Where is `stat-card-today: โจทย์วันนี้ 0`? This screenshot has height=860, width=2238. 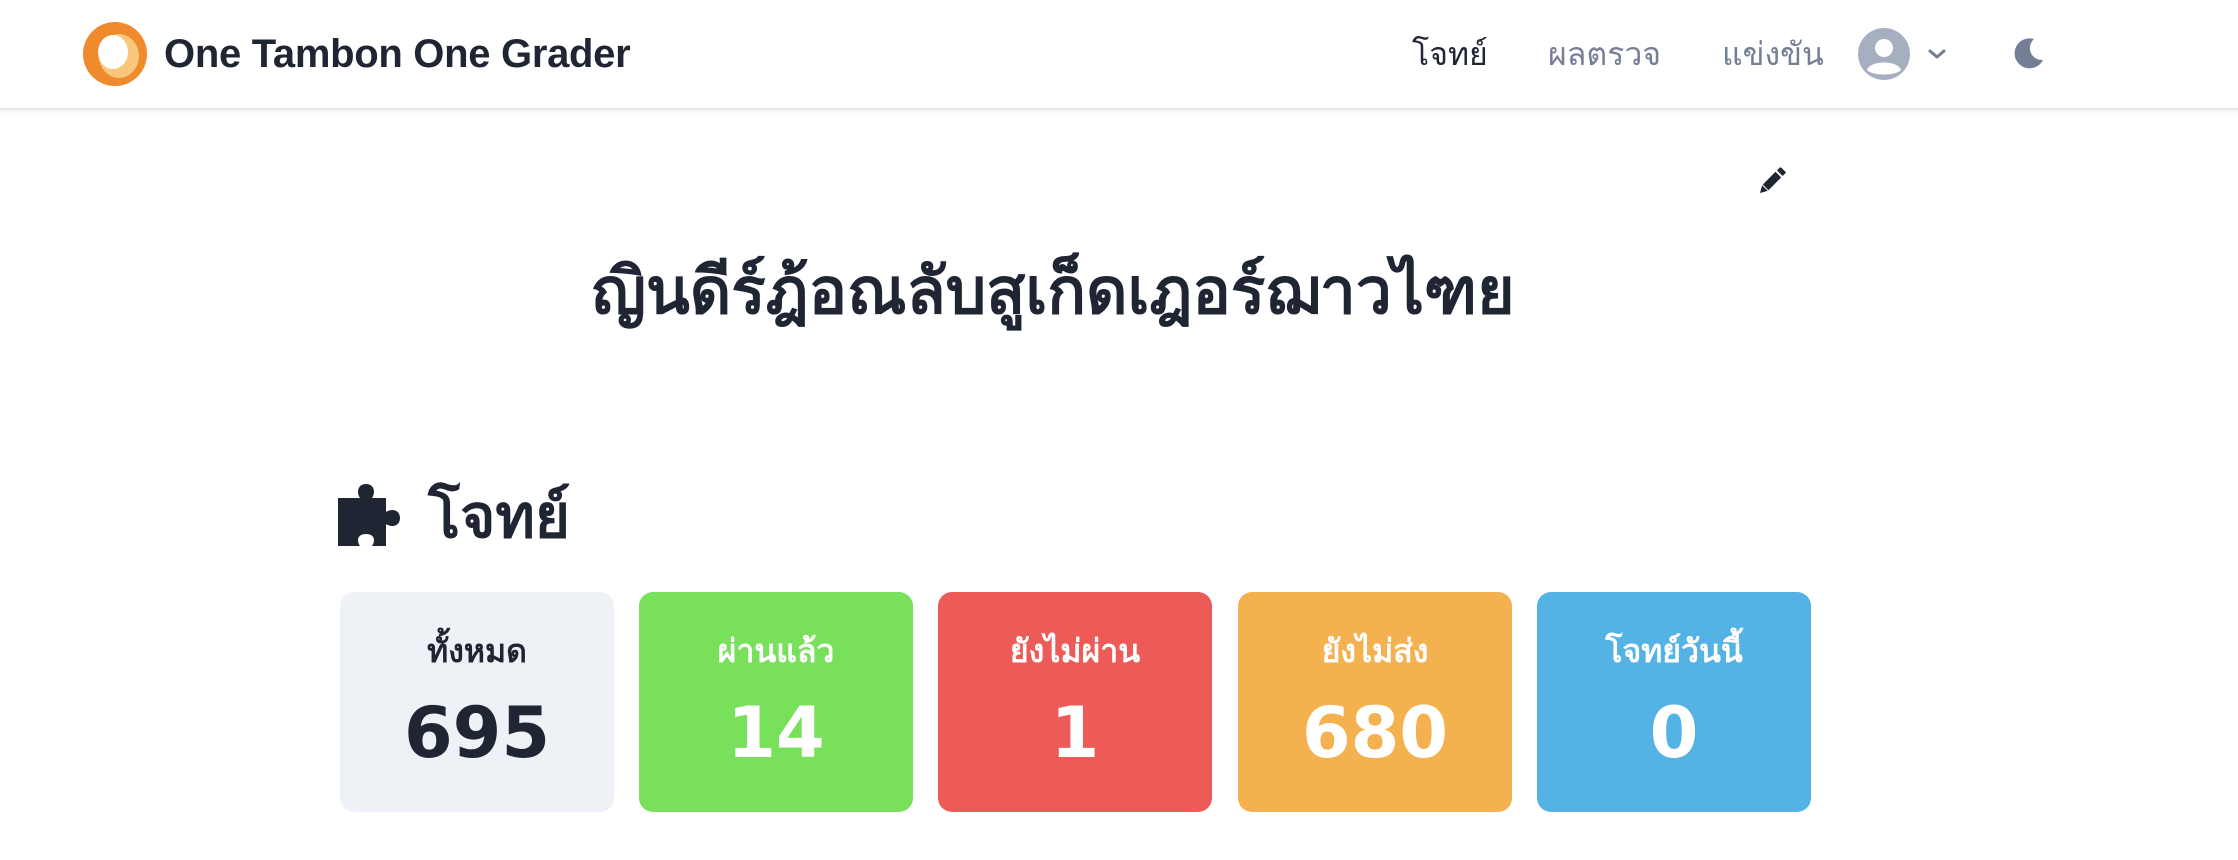
stat-card-today: โจทย์วันนี้ 0 is located at coordinates (1674, 702).